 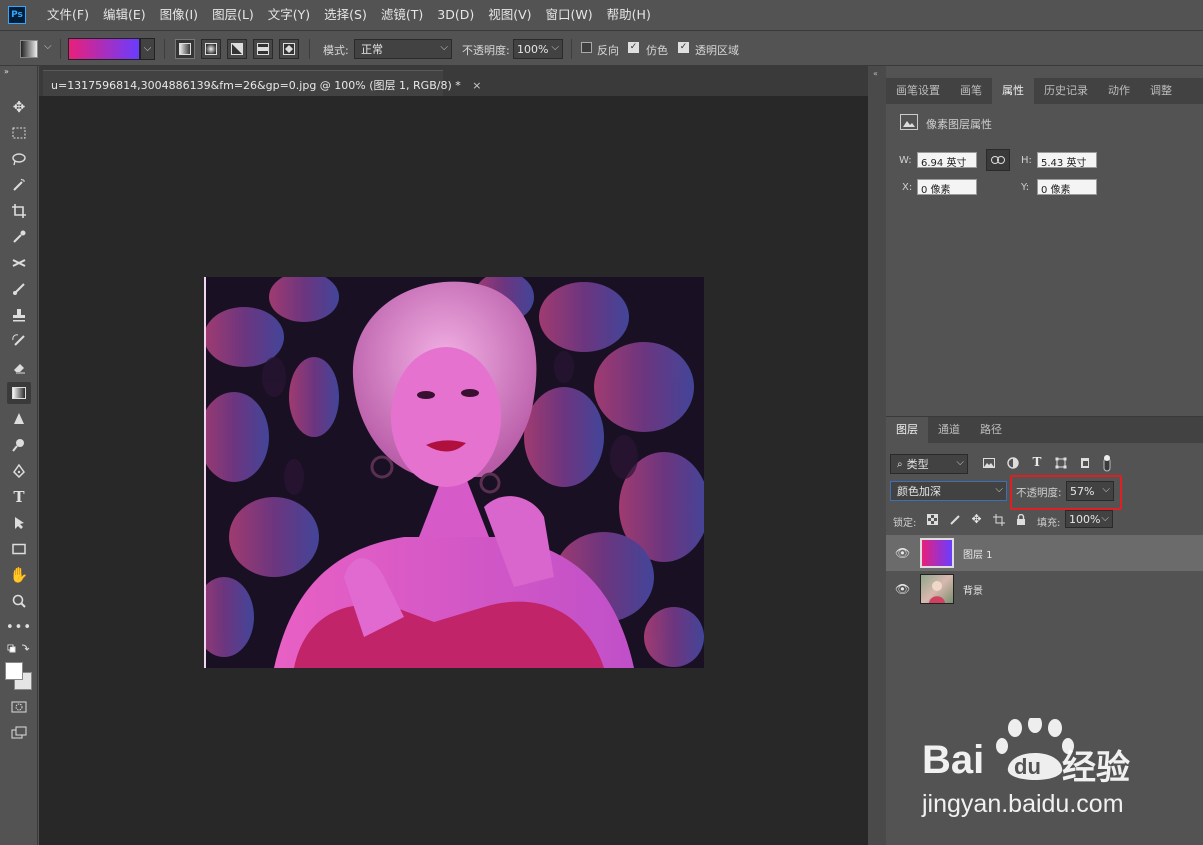 I want to click on crop-tool-icon, so click(x=19, y=211).